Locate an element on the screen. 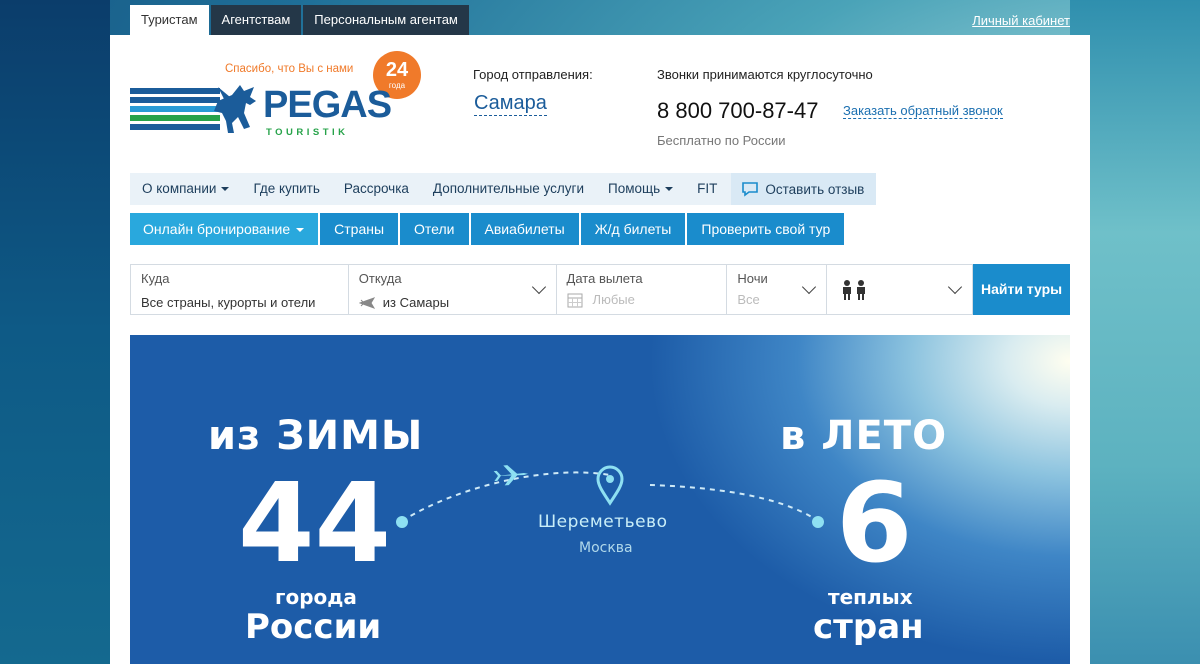 This screenshot has width=1200, height=664. menu-item-extra-services: Дополнительные услуги is located at coordinates (508, 189).